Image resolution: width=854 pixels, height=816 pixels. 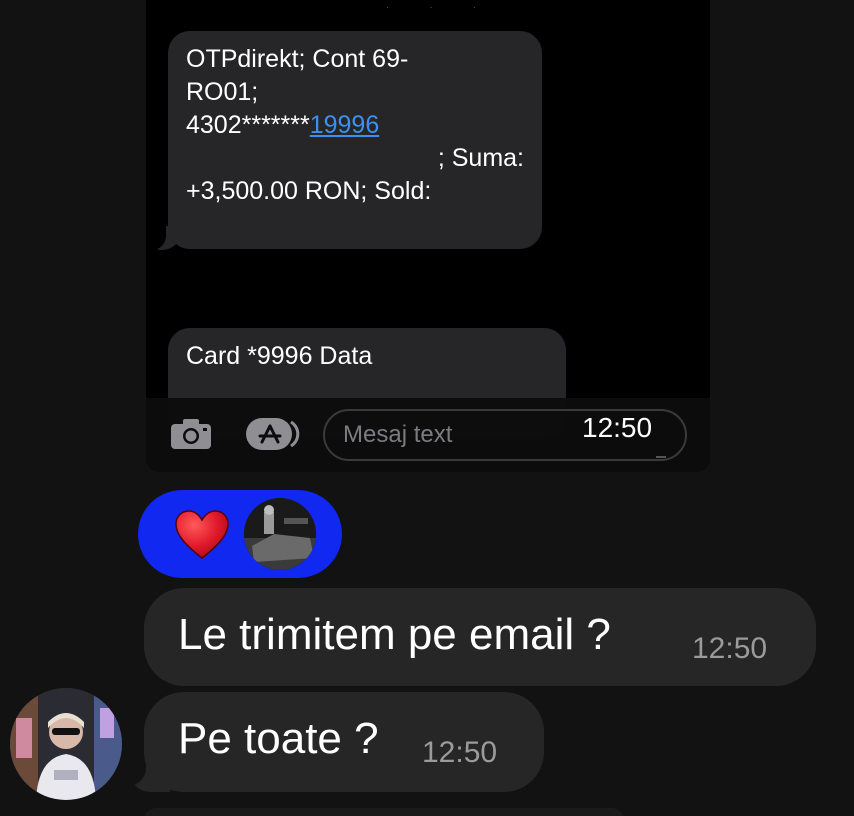 What do you see at coordinates (480, 158) in the screenshot?
I see `sms-line: ; Suma:` at bounding box center [480, 158].